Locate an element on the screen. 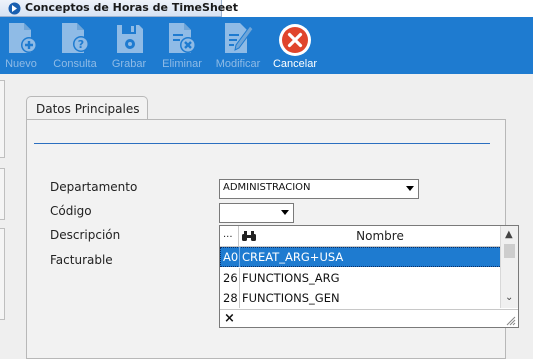  save-button: Grabar is located at coordinates (129, 45).